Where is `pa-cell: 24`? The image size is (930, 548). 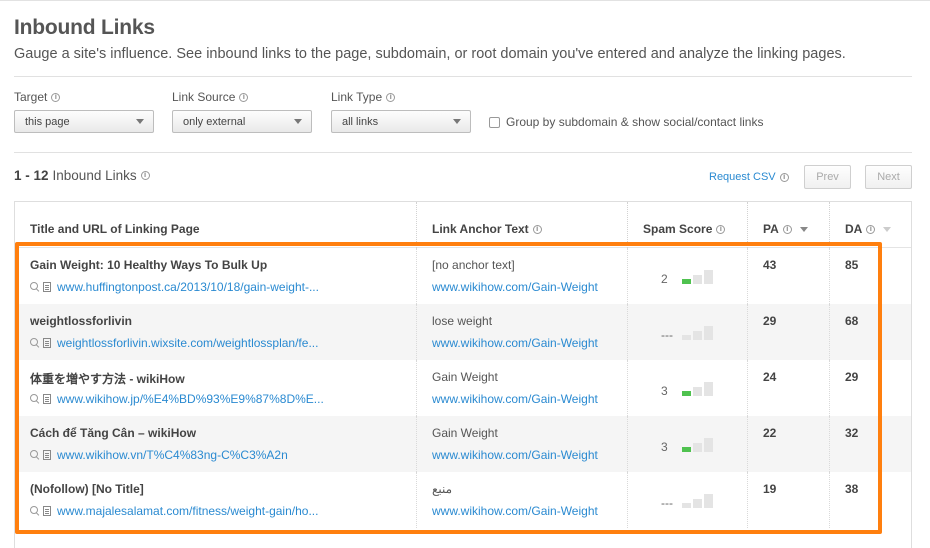 pa-cell: 24 is located at coordinates (788, 388).